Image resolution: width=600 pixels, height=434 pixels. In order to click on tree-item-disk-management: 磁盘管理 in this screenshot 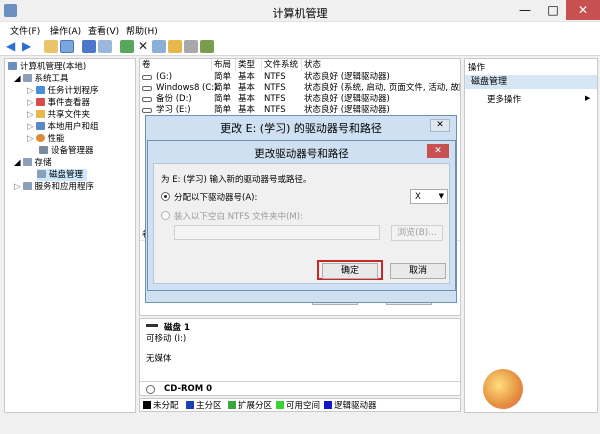, I will do `click(62, 175)`.